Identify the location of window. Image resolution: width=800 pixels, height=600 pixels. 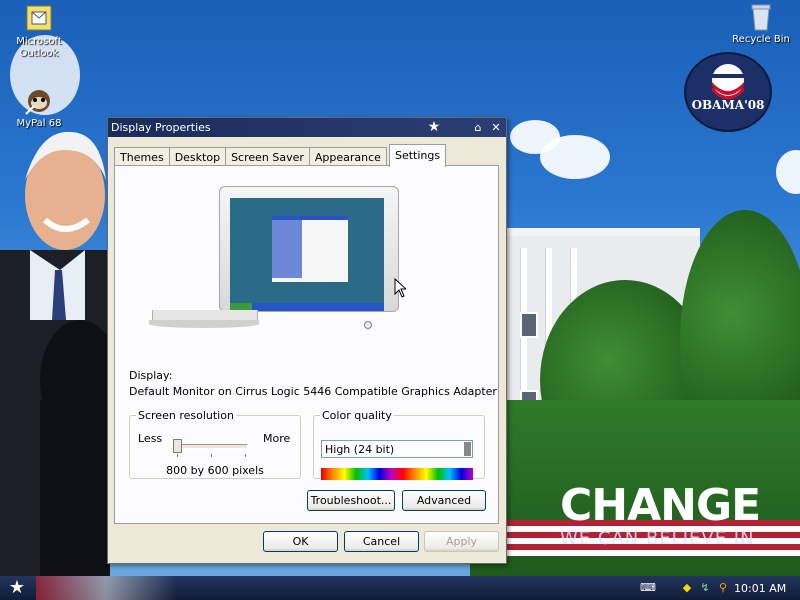
(529, 325).